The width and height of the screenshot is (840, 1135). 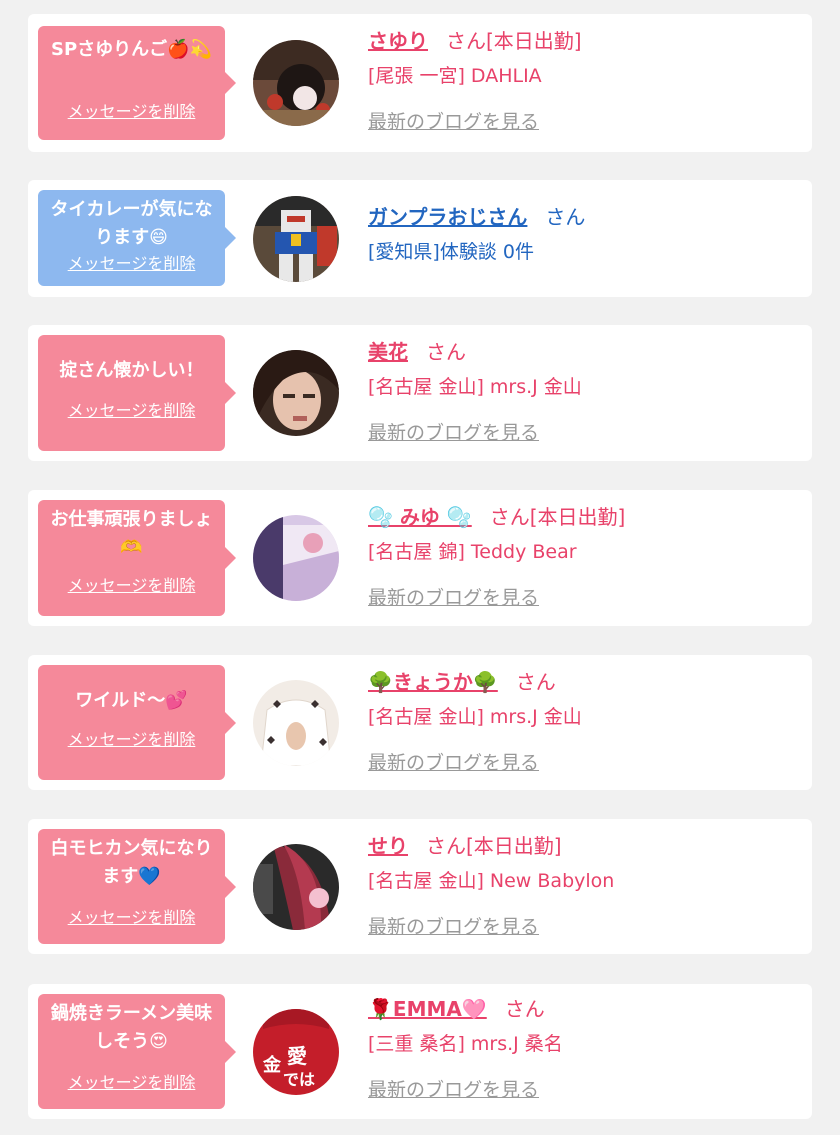 What do you see at coordinates (131, 370) in the screenshot?
I see `message-text: 掟さん懐かしい！` at bounding box center [131, 370].